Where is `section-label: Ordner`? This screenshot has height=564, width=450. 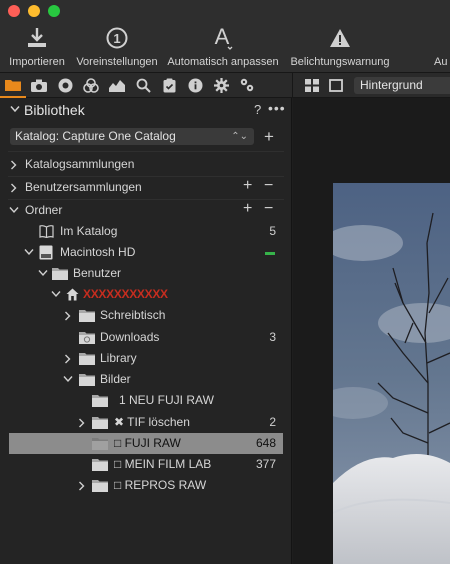
section-label: Ordner is located at coordinates (44, 210).